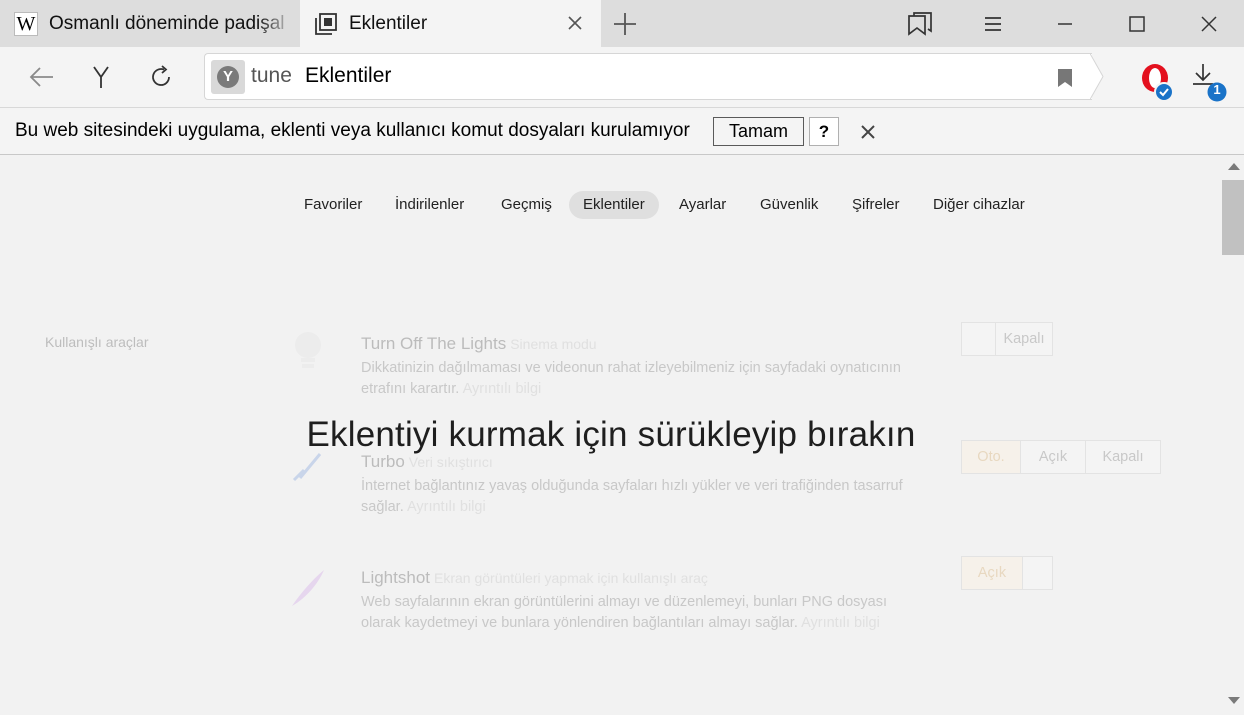  I want to click on maximize-icon, so click(1137, 24).